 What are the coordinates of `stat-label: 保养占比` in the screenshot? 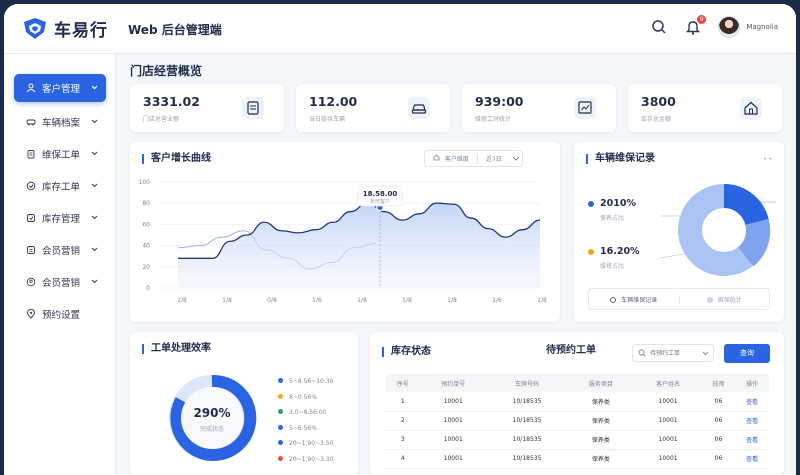 It's located at (612, 218).